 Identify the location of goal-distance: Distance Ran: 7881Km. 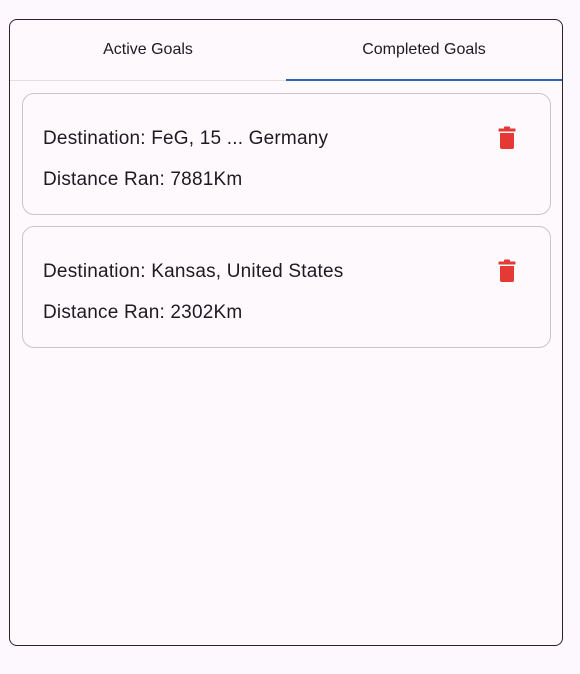
(143, 179).